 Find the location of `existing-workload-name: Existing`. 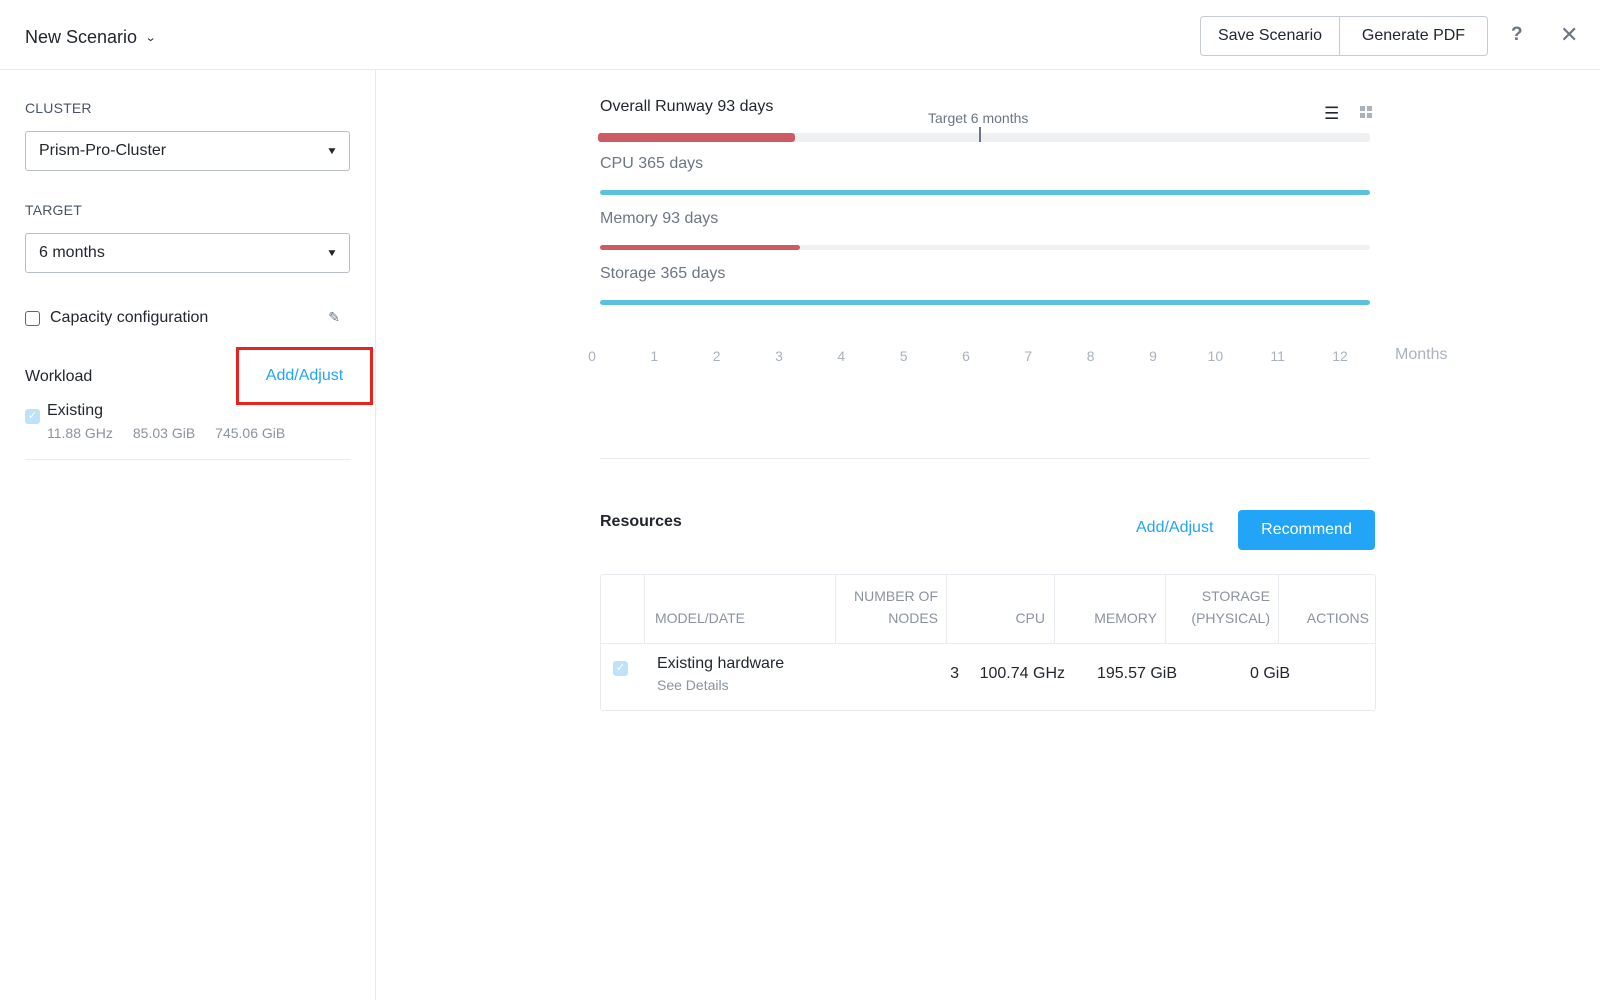

existing-workload-name: Existing is located at coordinates (75, 410).